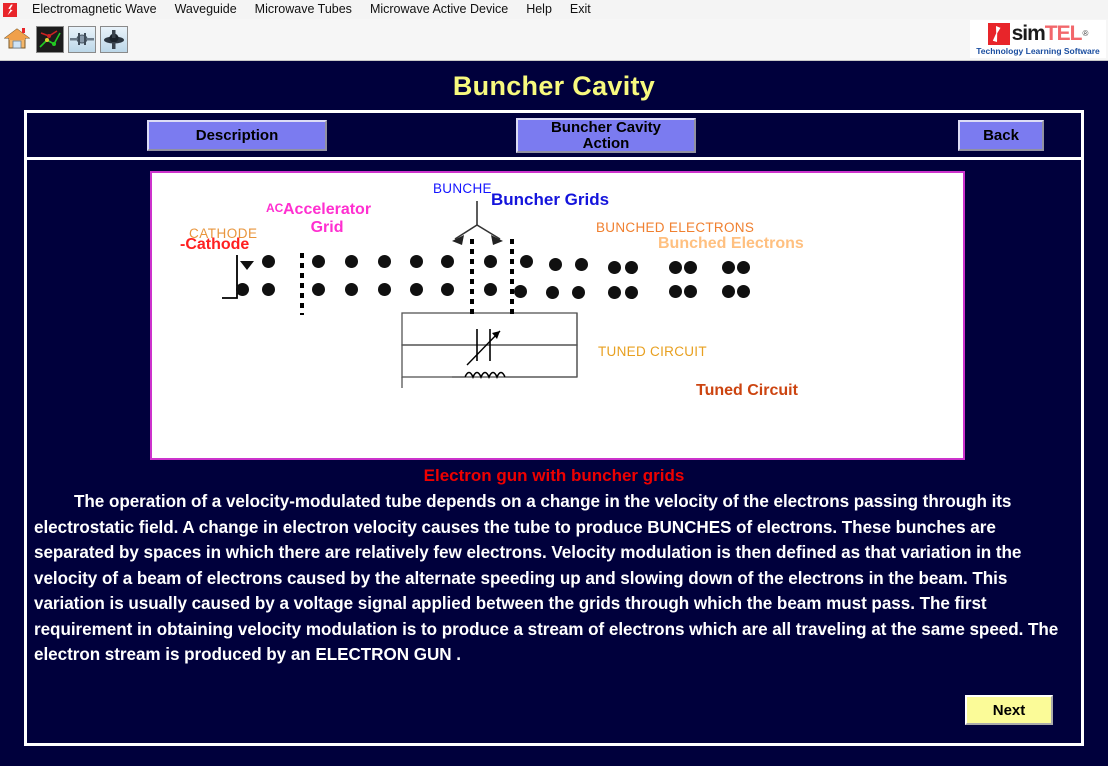  Describe the element at coordinates (580, 9) in the screenshot. I see `menu-exit: Exit` at that location.